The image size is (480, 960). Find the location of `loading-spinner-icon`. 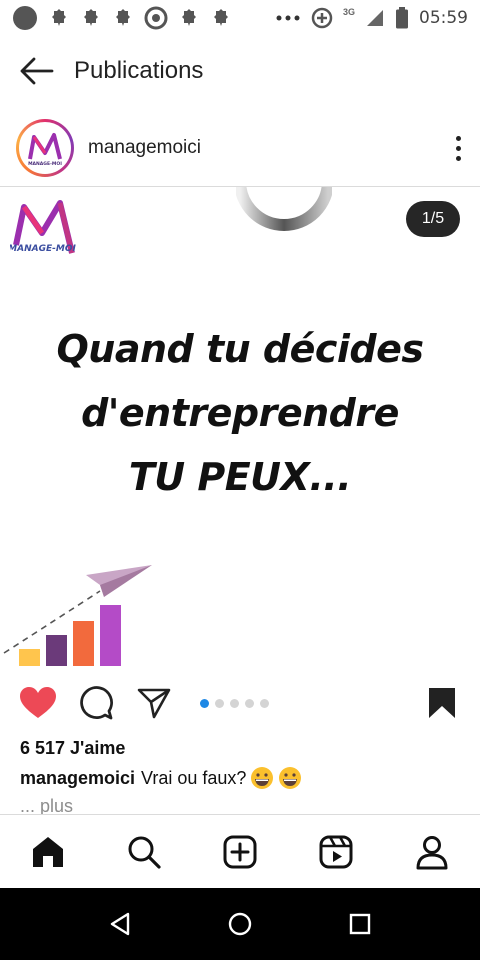

loading-spinner-icon is located at coordinates (284, 209).